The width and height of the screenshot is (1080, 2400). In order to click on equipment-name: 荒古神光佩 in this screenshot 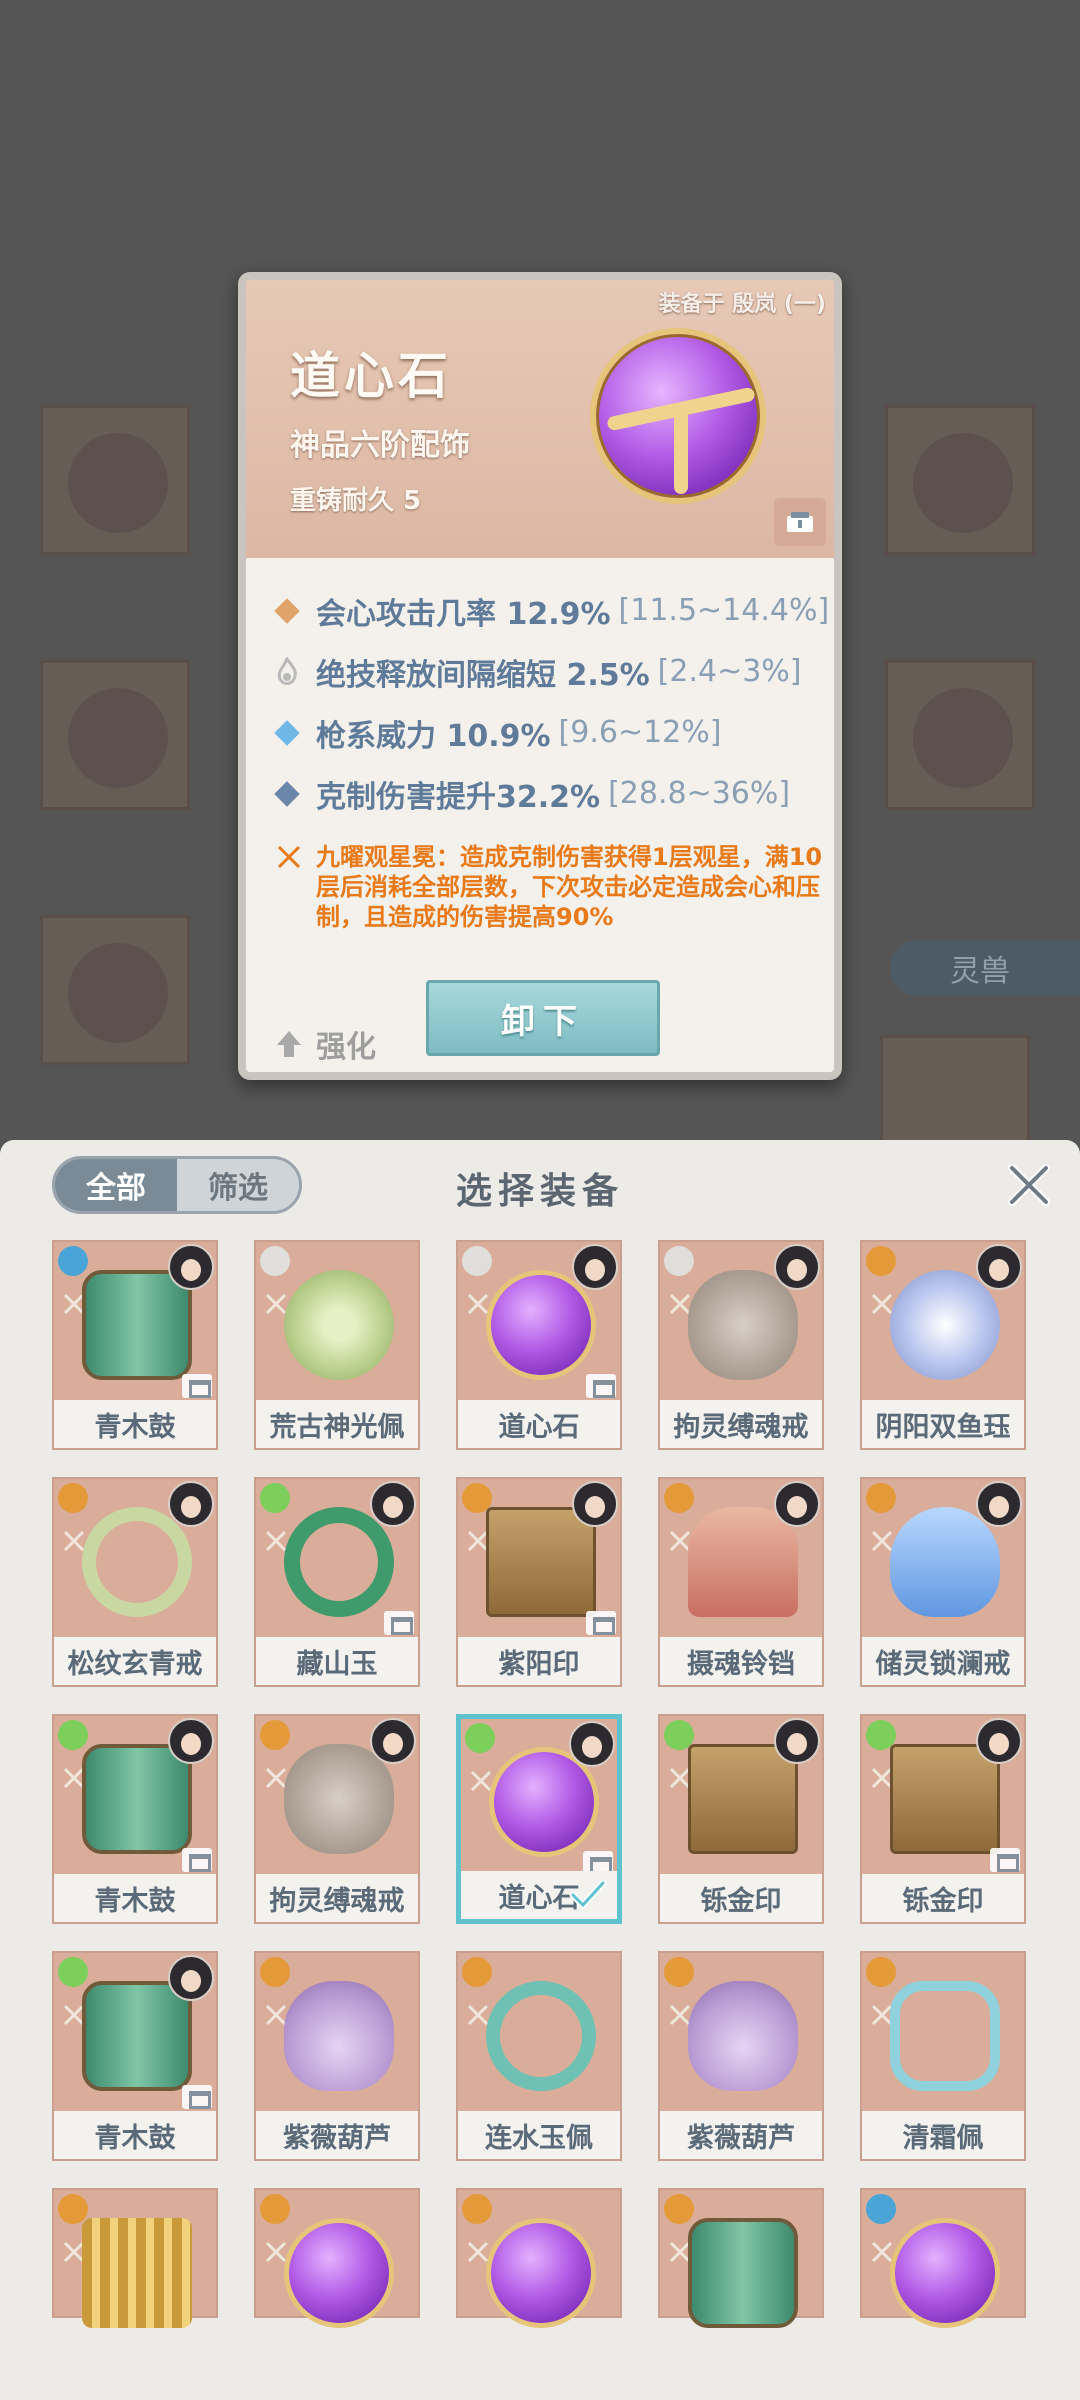, I will do `click(337, 1424)`.